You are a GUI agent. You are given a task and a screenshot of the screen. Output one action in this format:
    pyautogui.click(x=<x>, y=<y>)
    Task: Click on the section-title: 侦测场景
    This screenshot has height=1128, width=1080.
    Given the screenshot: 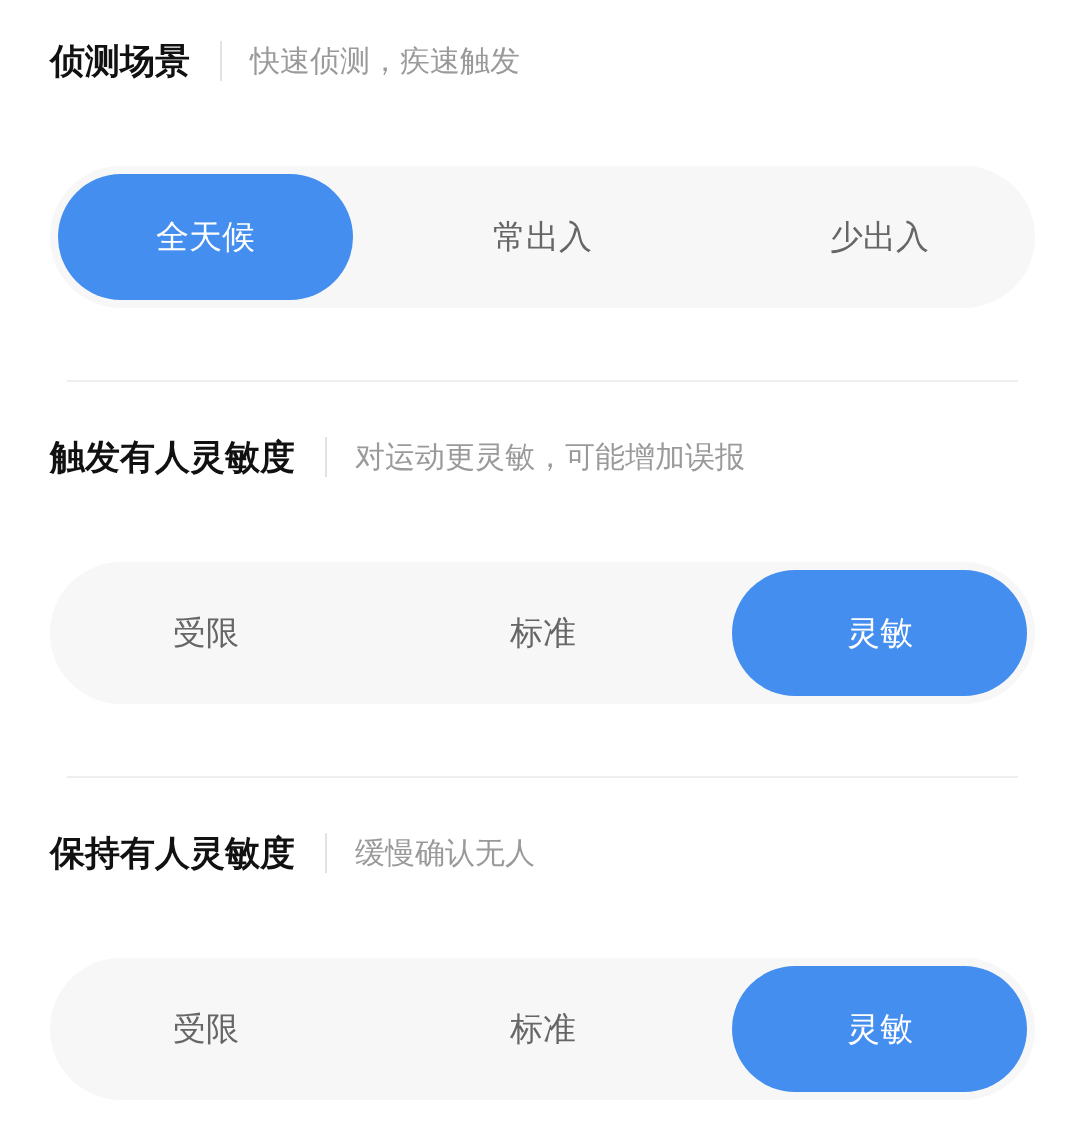 What is the action you would take?
    pyautogui.click(x=120, y=61)
    